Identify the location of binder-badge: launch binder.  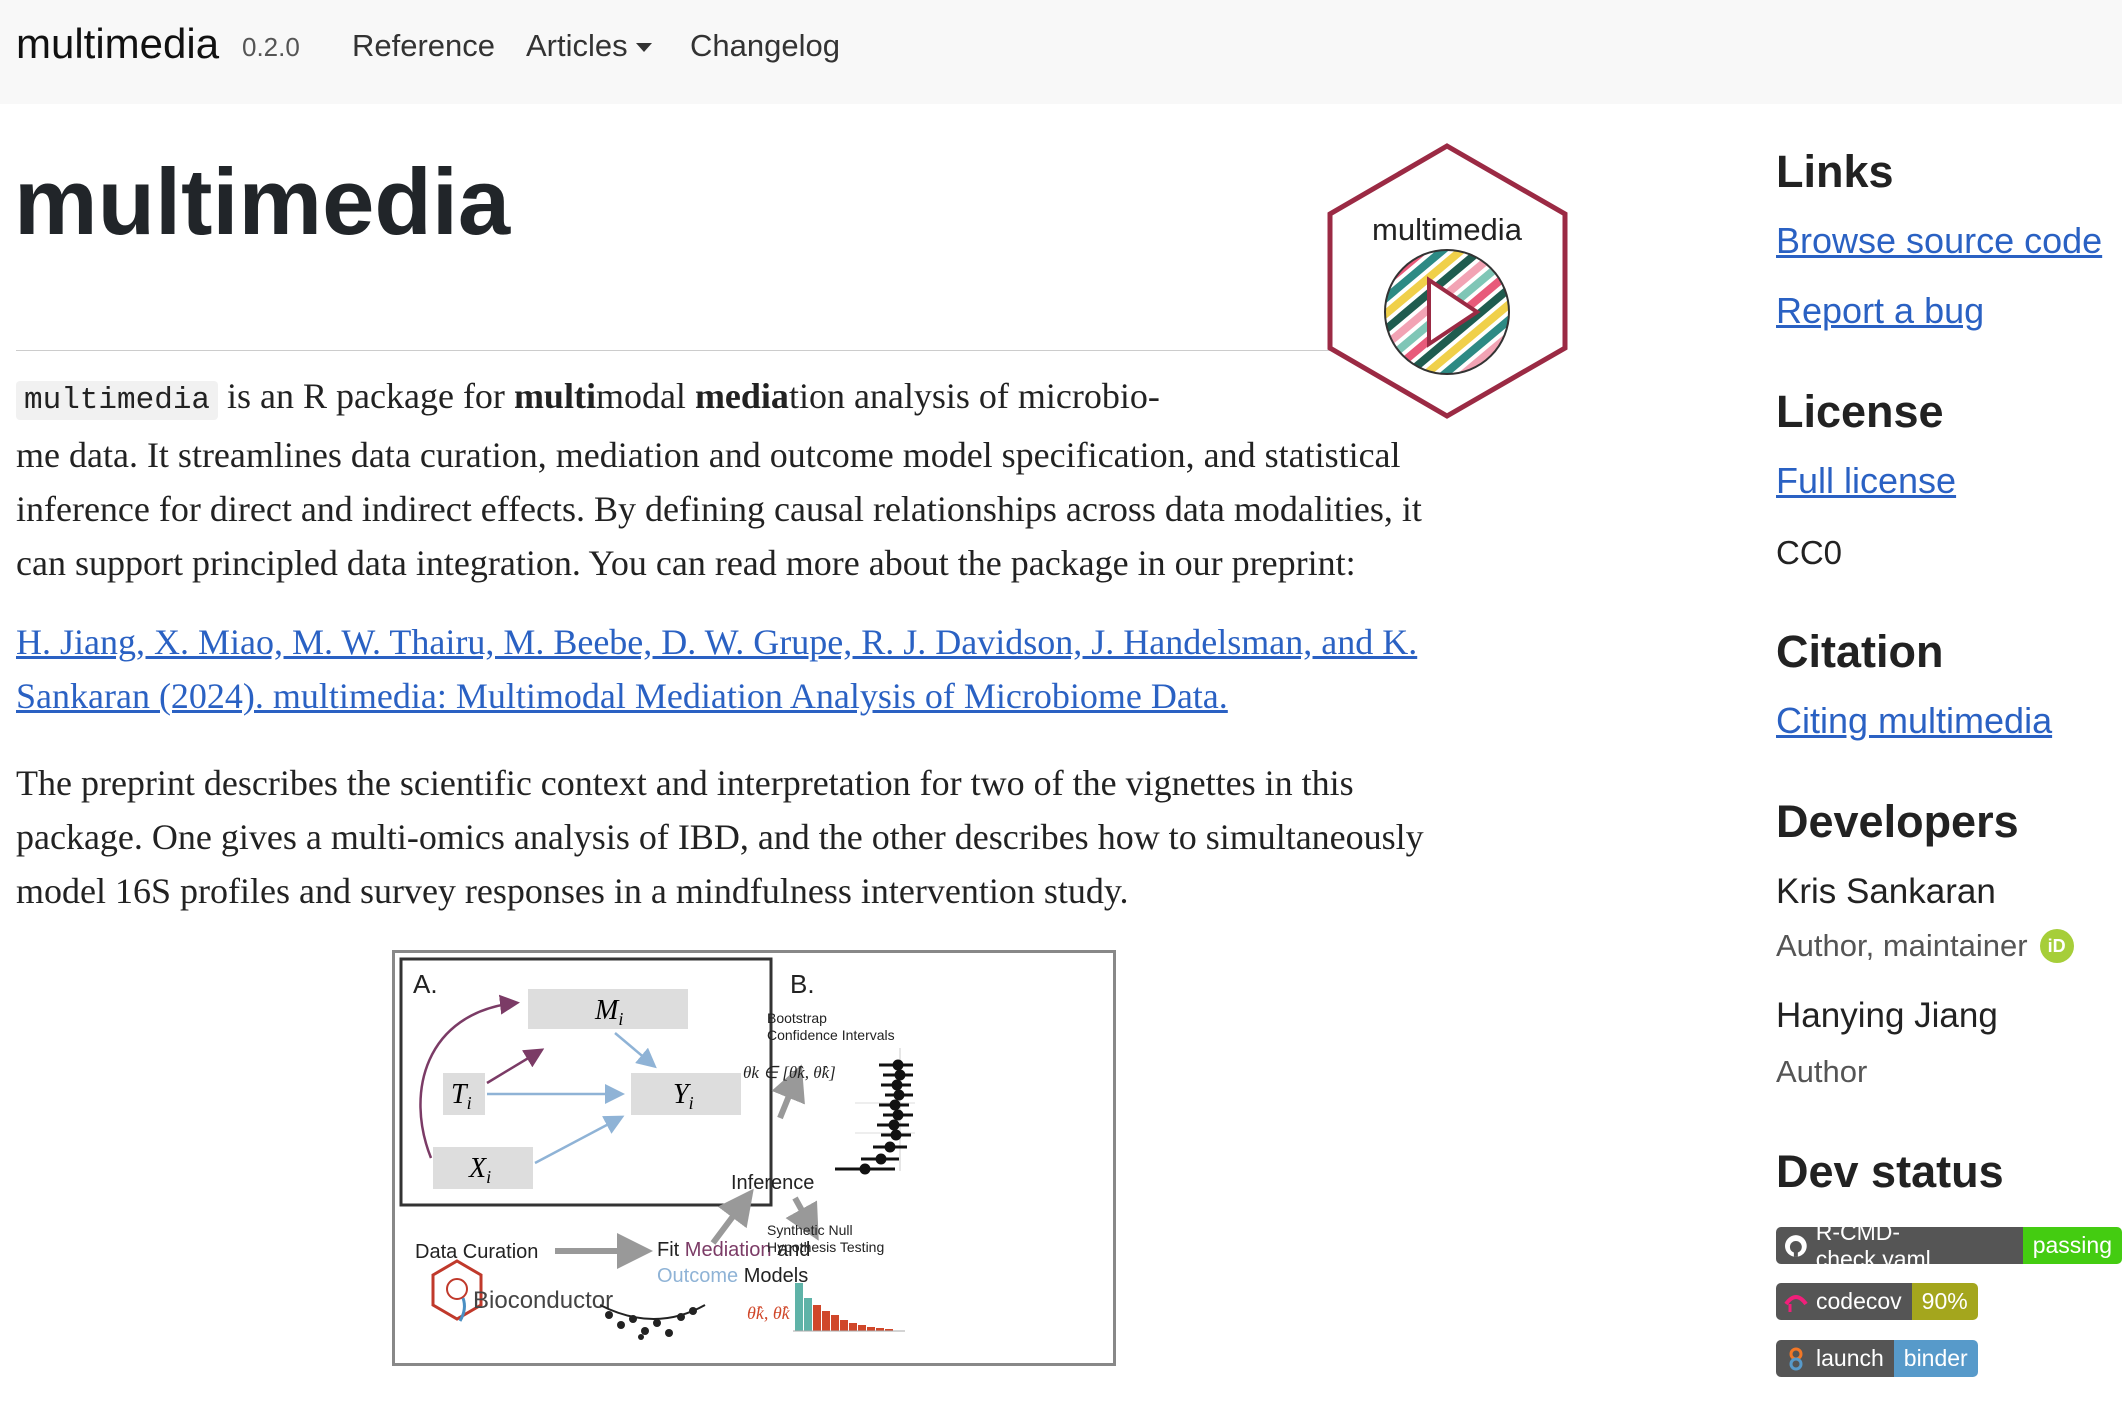
(1877, 1358).